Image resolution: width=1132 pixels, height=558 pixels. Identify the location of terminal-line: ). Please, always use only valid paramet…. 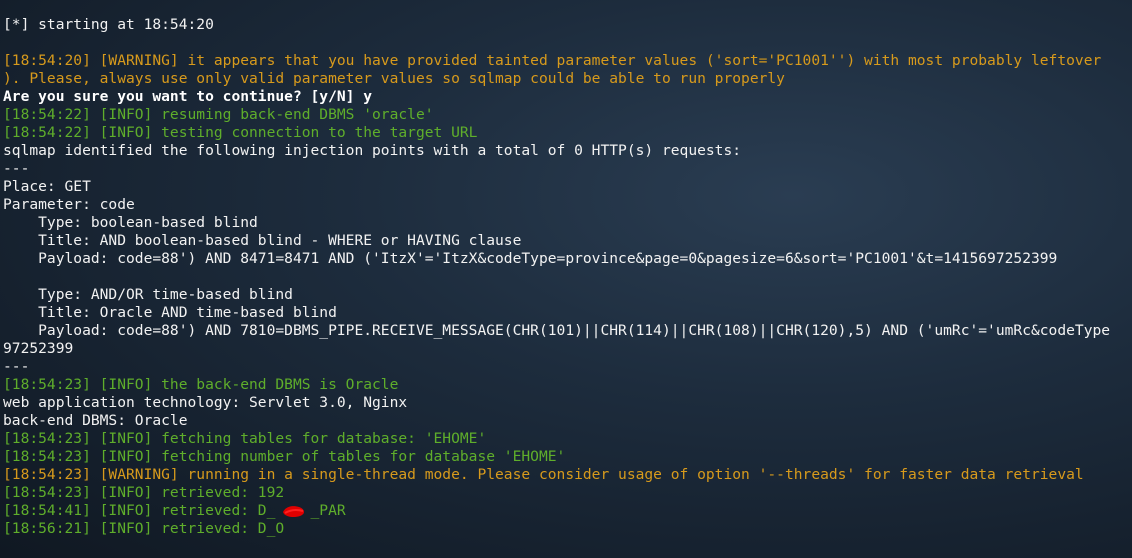
(394, 78).